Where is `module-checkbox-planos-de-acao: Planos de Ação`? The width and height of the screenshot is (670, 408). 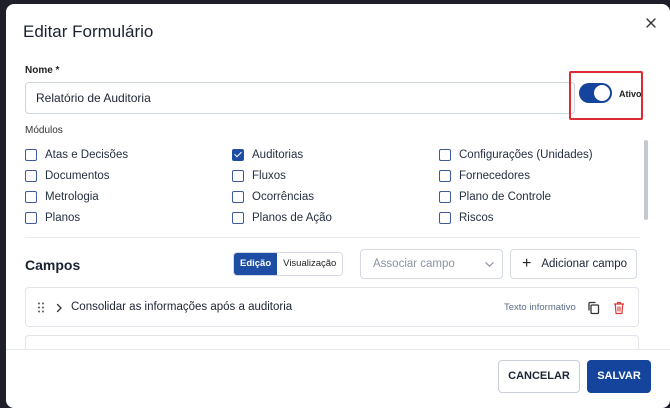 module-checkbox-planos-de-acao: Planos de Ação is located at coordinates (282, 218).